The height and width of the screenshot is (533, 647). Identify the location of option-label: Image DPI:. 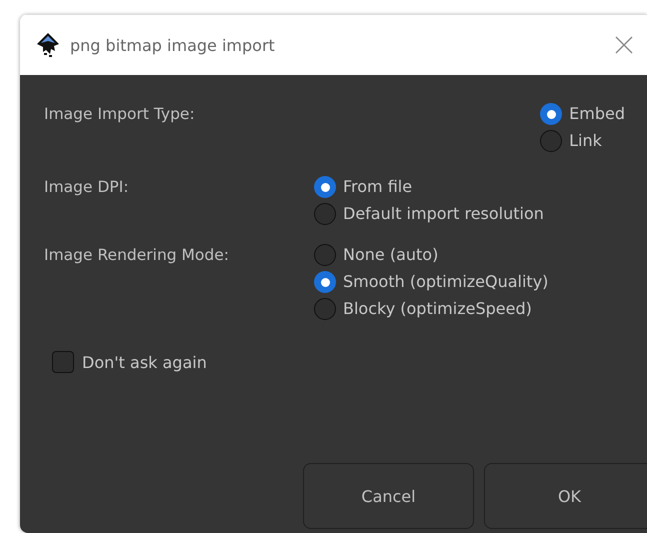
(87, 187).